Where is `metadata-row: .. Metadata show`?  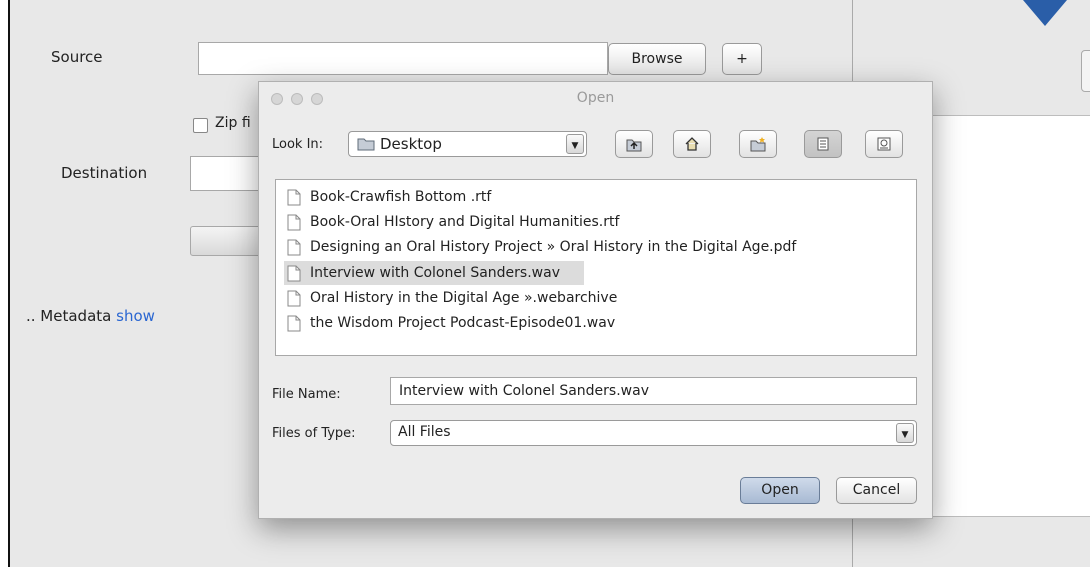 metadata-row: .. Metadata show is located at coordinates (90, 316).